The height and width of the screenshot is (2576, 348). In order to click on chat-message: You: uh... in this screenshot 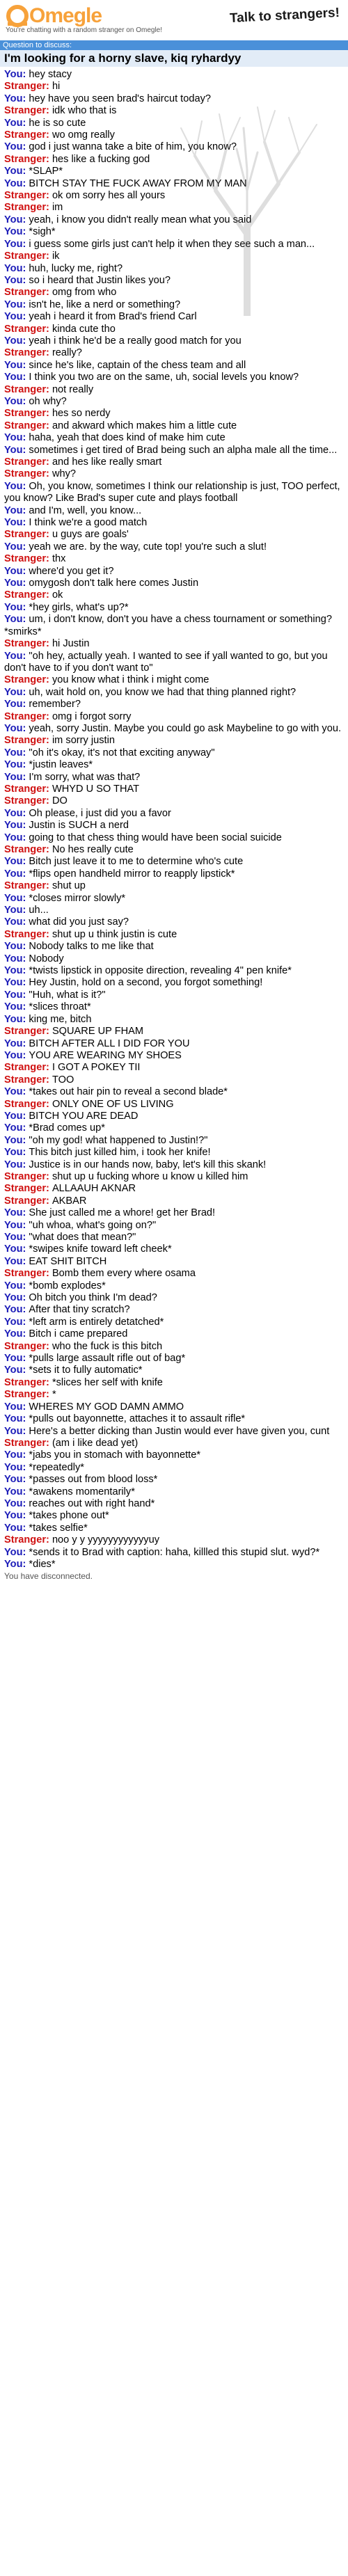, I will do `click(174, 910)`.